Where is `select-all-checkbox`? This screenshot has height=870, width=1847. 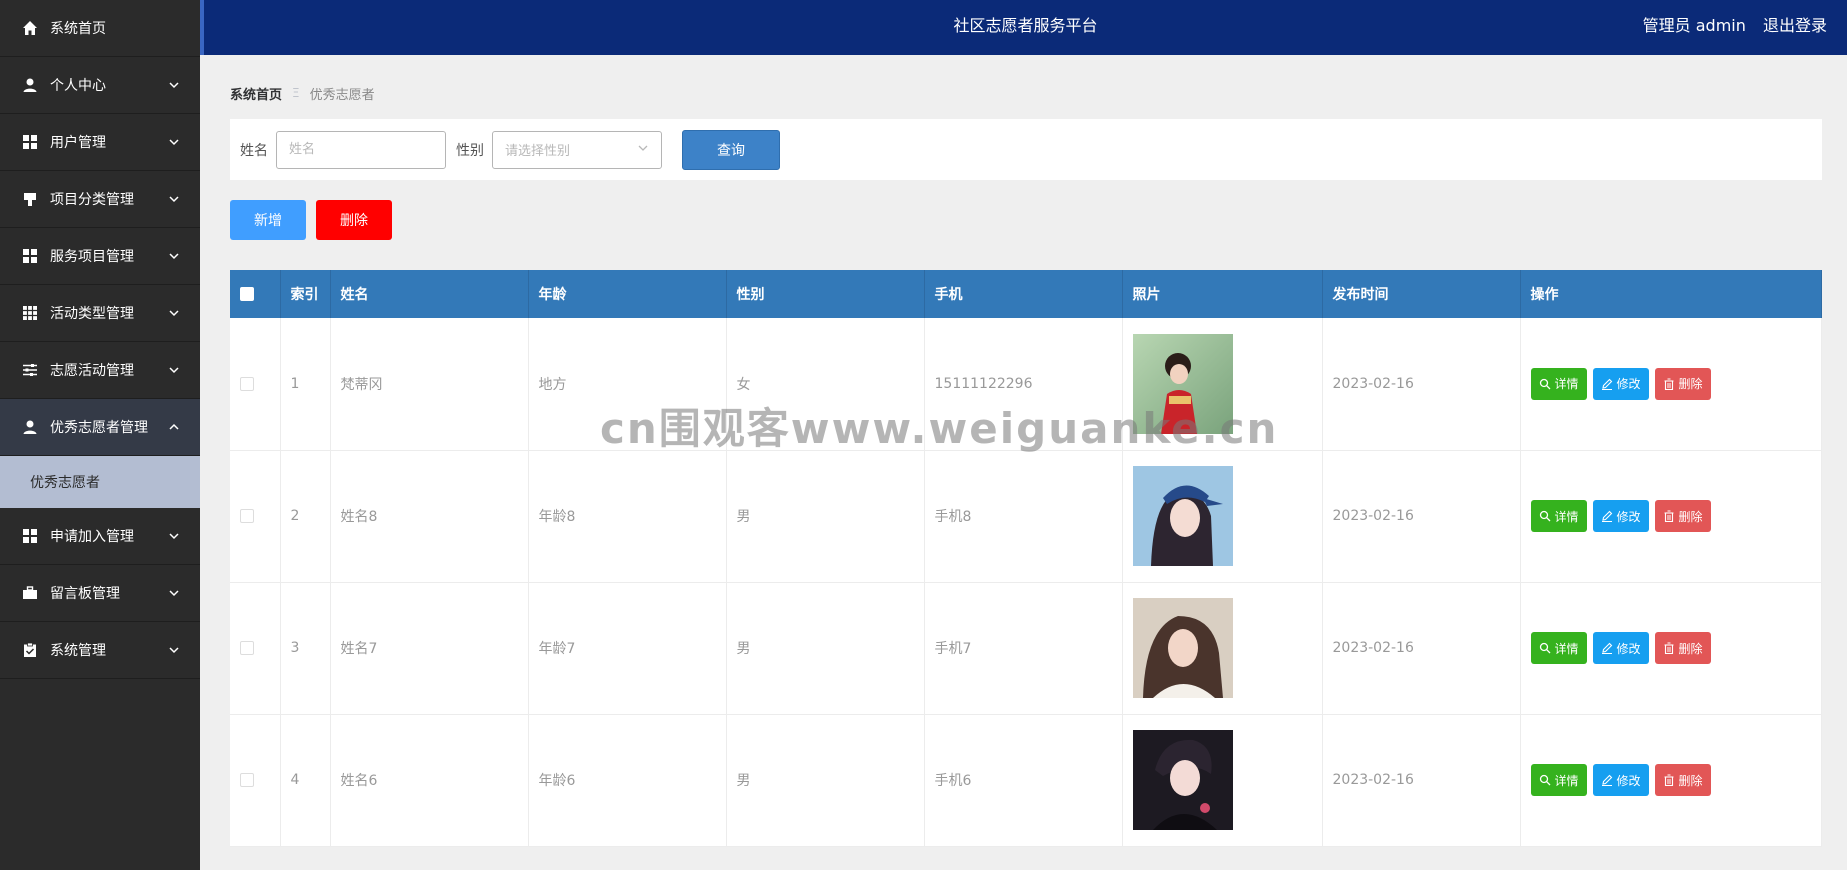
select-all-checkbox is located at coordinates (247, 294).